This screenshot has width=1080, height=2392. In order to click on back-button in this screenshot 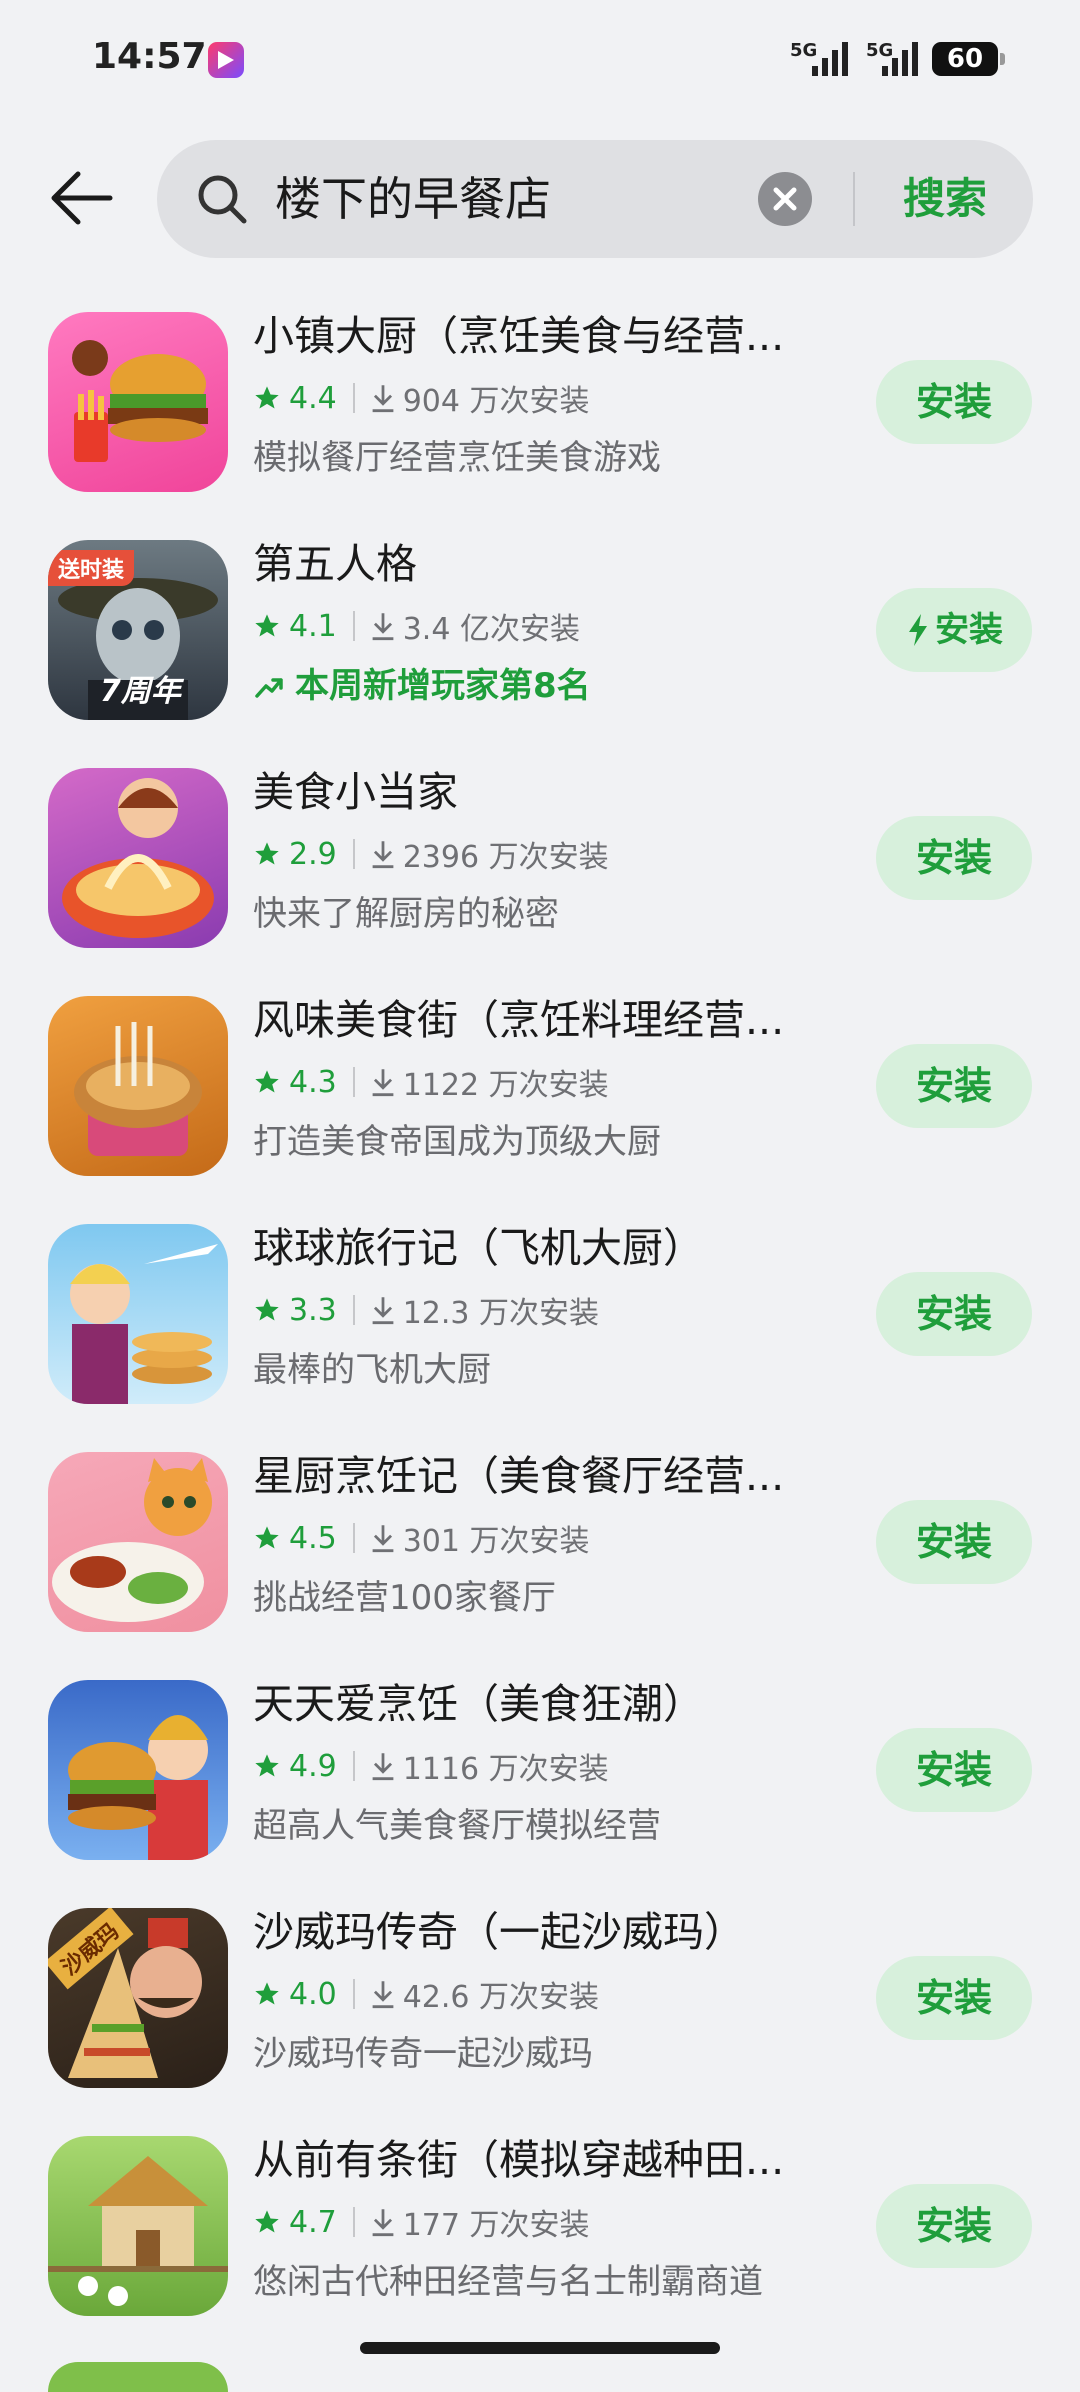, I will do `click(84, 200)`.